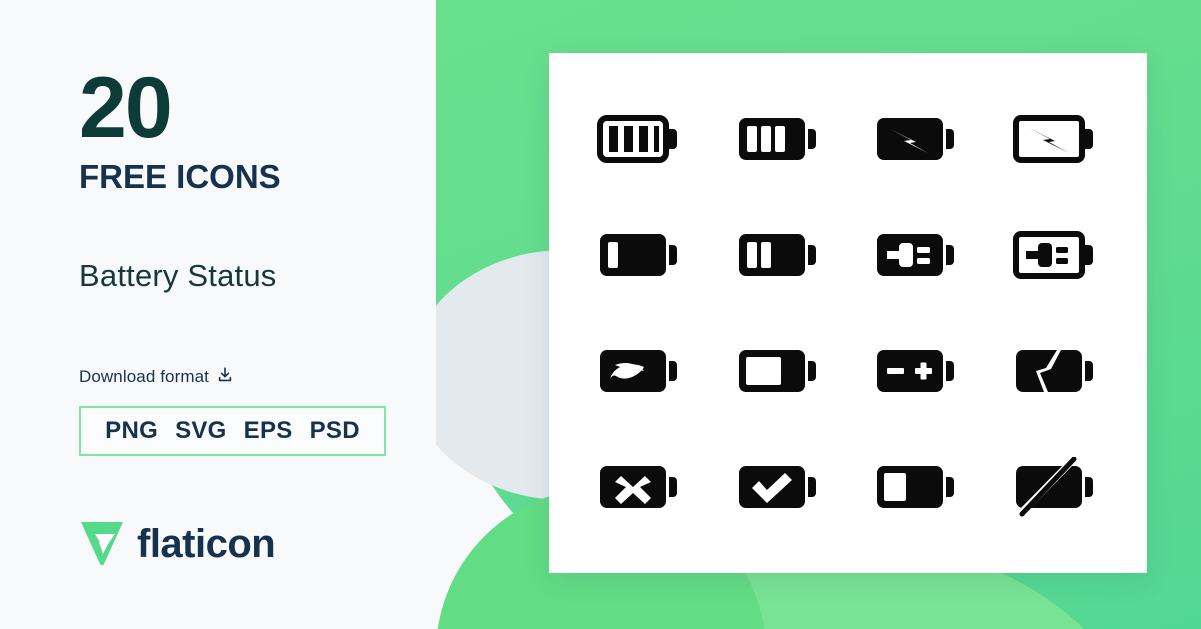 This screenshot has width=1201, height=629. What do you see at coordinates (917, 139) in the screenshot?
I see `battery-charging-filled-icon` at bounding box center [917, 139].